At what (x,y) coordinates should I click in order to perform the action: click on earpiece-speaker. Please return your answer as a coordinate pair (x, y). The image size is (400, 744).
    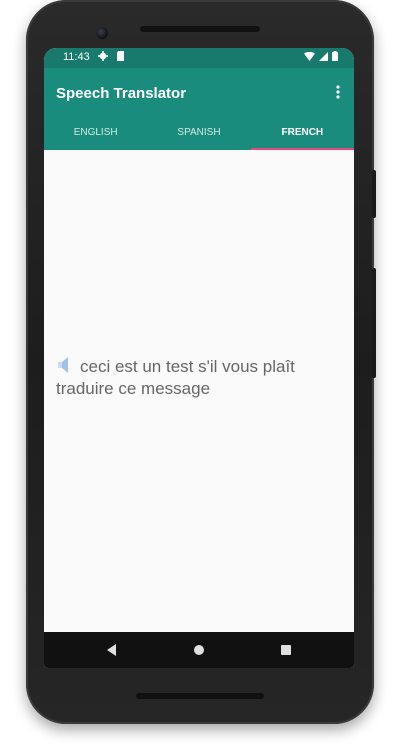
    Looking at the image, I should click on (200, 29).